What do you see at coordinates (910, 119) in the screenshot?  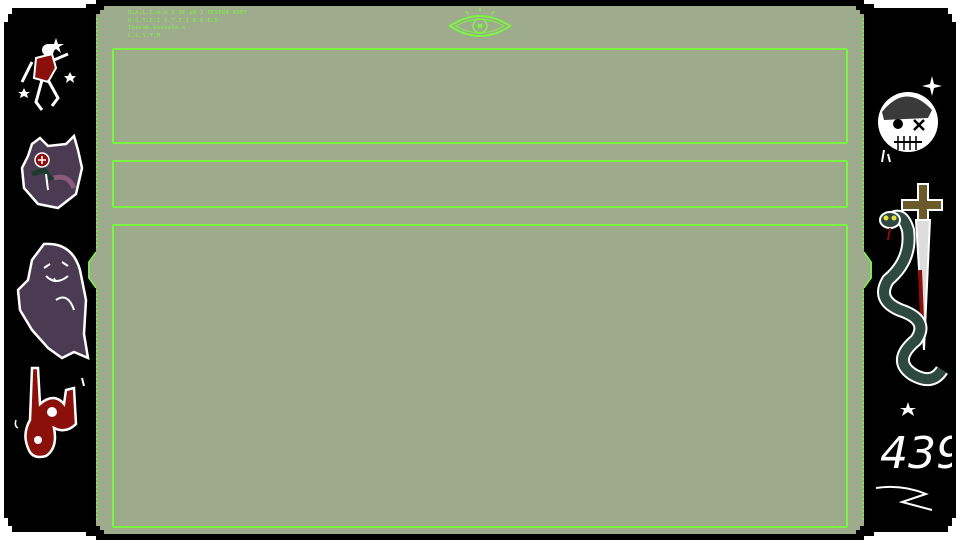 I see `skull-sticker` at bounding box center [910, 119].